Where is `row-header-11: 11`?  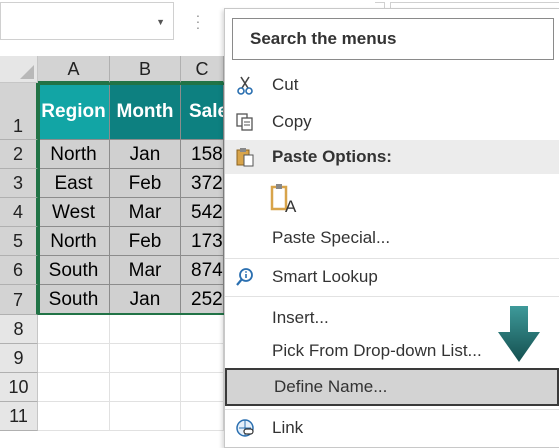 row-header-11: 11 is located at coordinates (19, 416).